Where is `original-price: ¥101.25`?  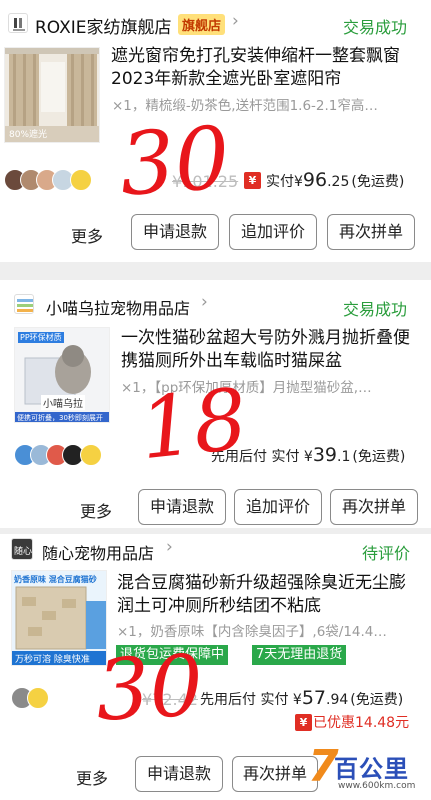
original-price: ¥101.25 is located at coordinates (205, 181).